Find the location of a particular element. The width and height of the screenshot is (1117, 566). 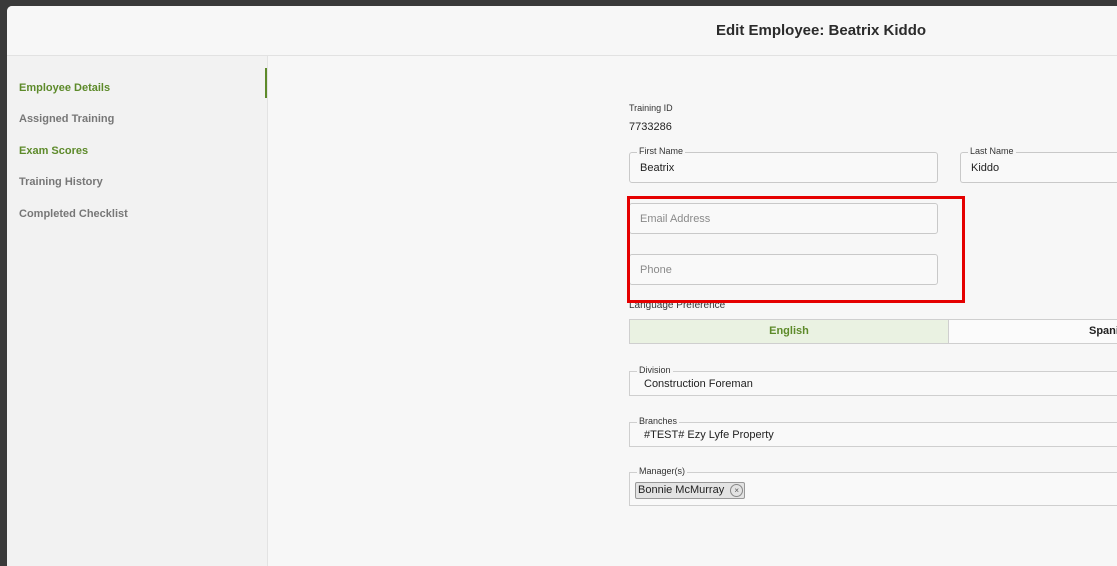

training-id-label: Training ID is located at coordinates (651, 108).